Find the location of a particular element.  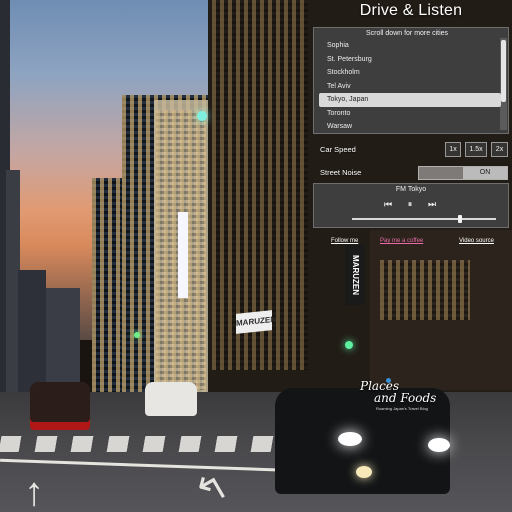

street-noise-toggle: ON is located at coordinates (463, 173).